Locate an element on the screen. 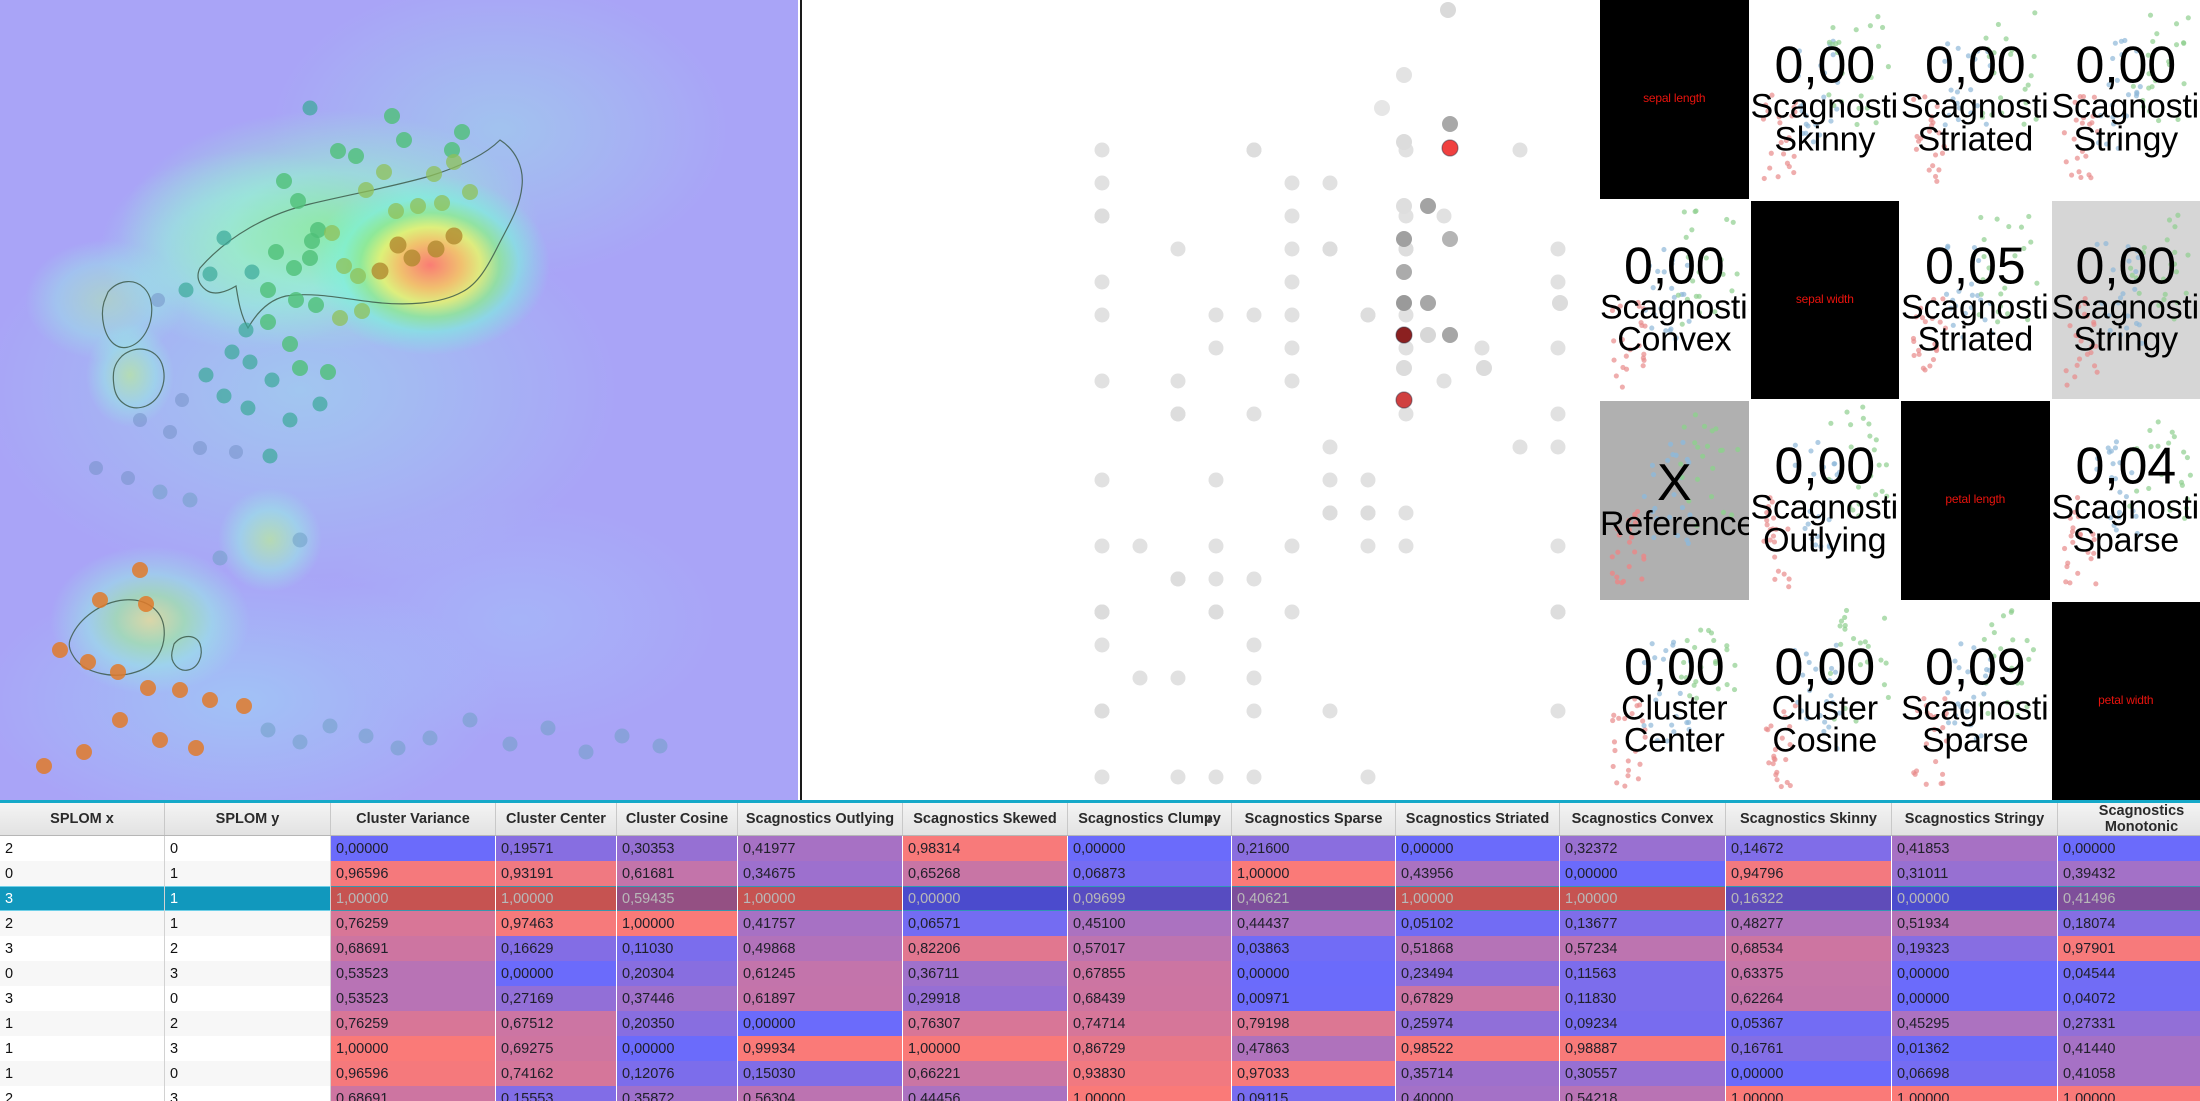  splom-cell-r3-c1: 0,00 Cluster Cosine is located at coordinates (1824, 700).